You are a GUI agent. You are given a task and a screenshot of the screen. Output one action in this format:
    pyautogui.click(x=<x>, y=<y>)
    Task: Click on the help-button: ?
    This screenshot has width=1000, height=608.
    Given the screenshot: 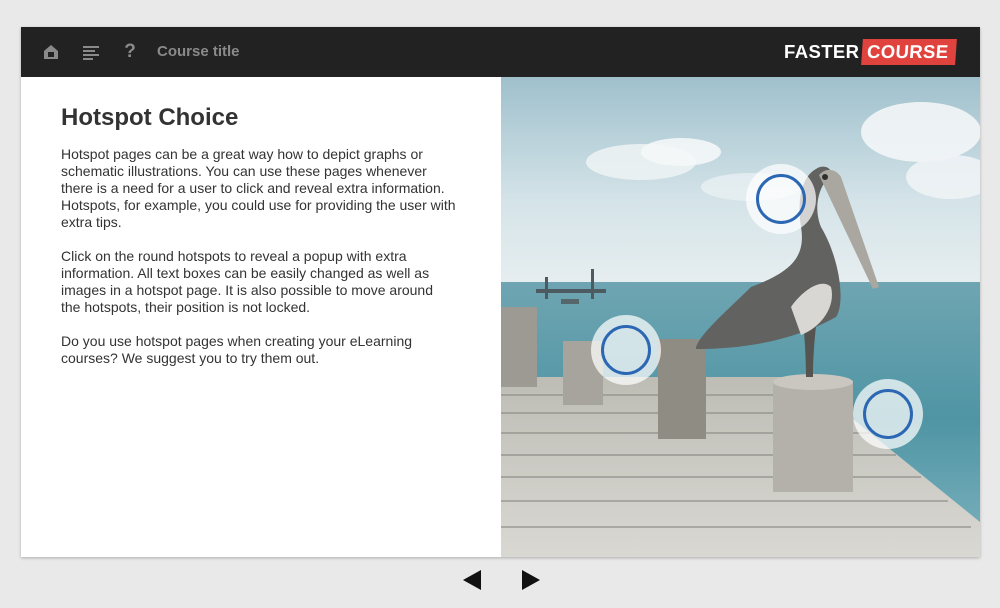 What is the action you would take?
    pyautogui.click(x=130, y=52)
    